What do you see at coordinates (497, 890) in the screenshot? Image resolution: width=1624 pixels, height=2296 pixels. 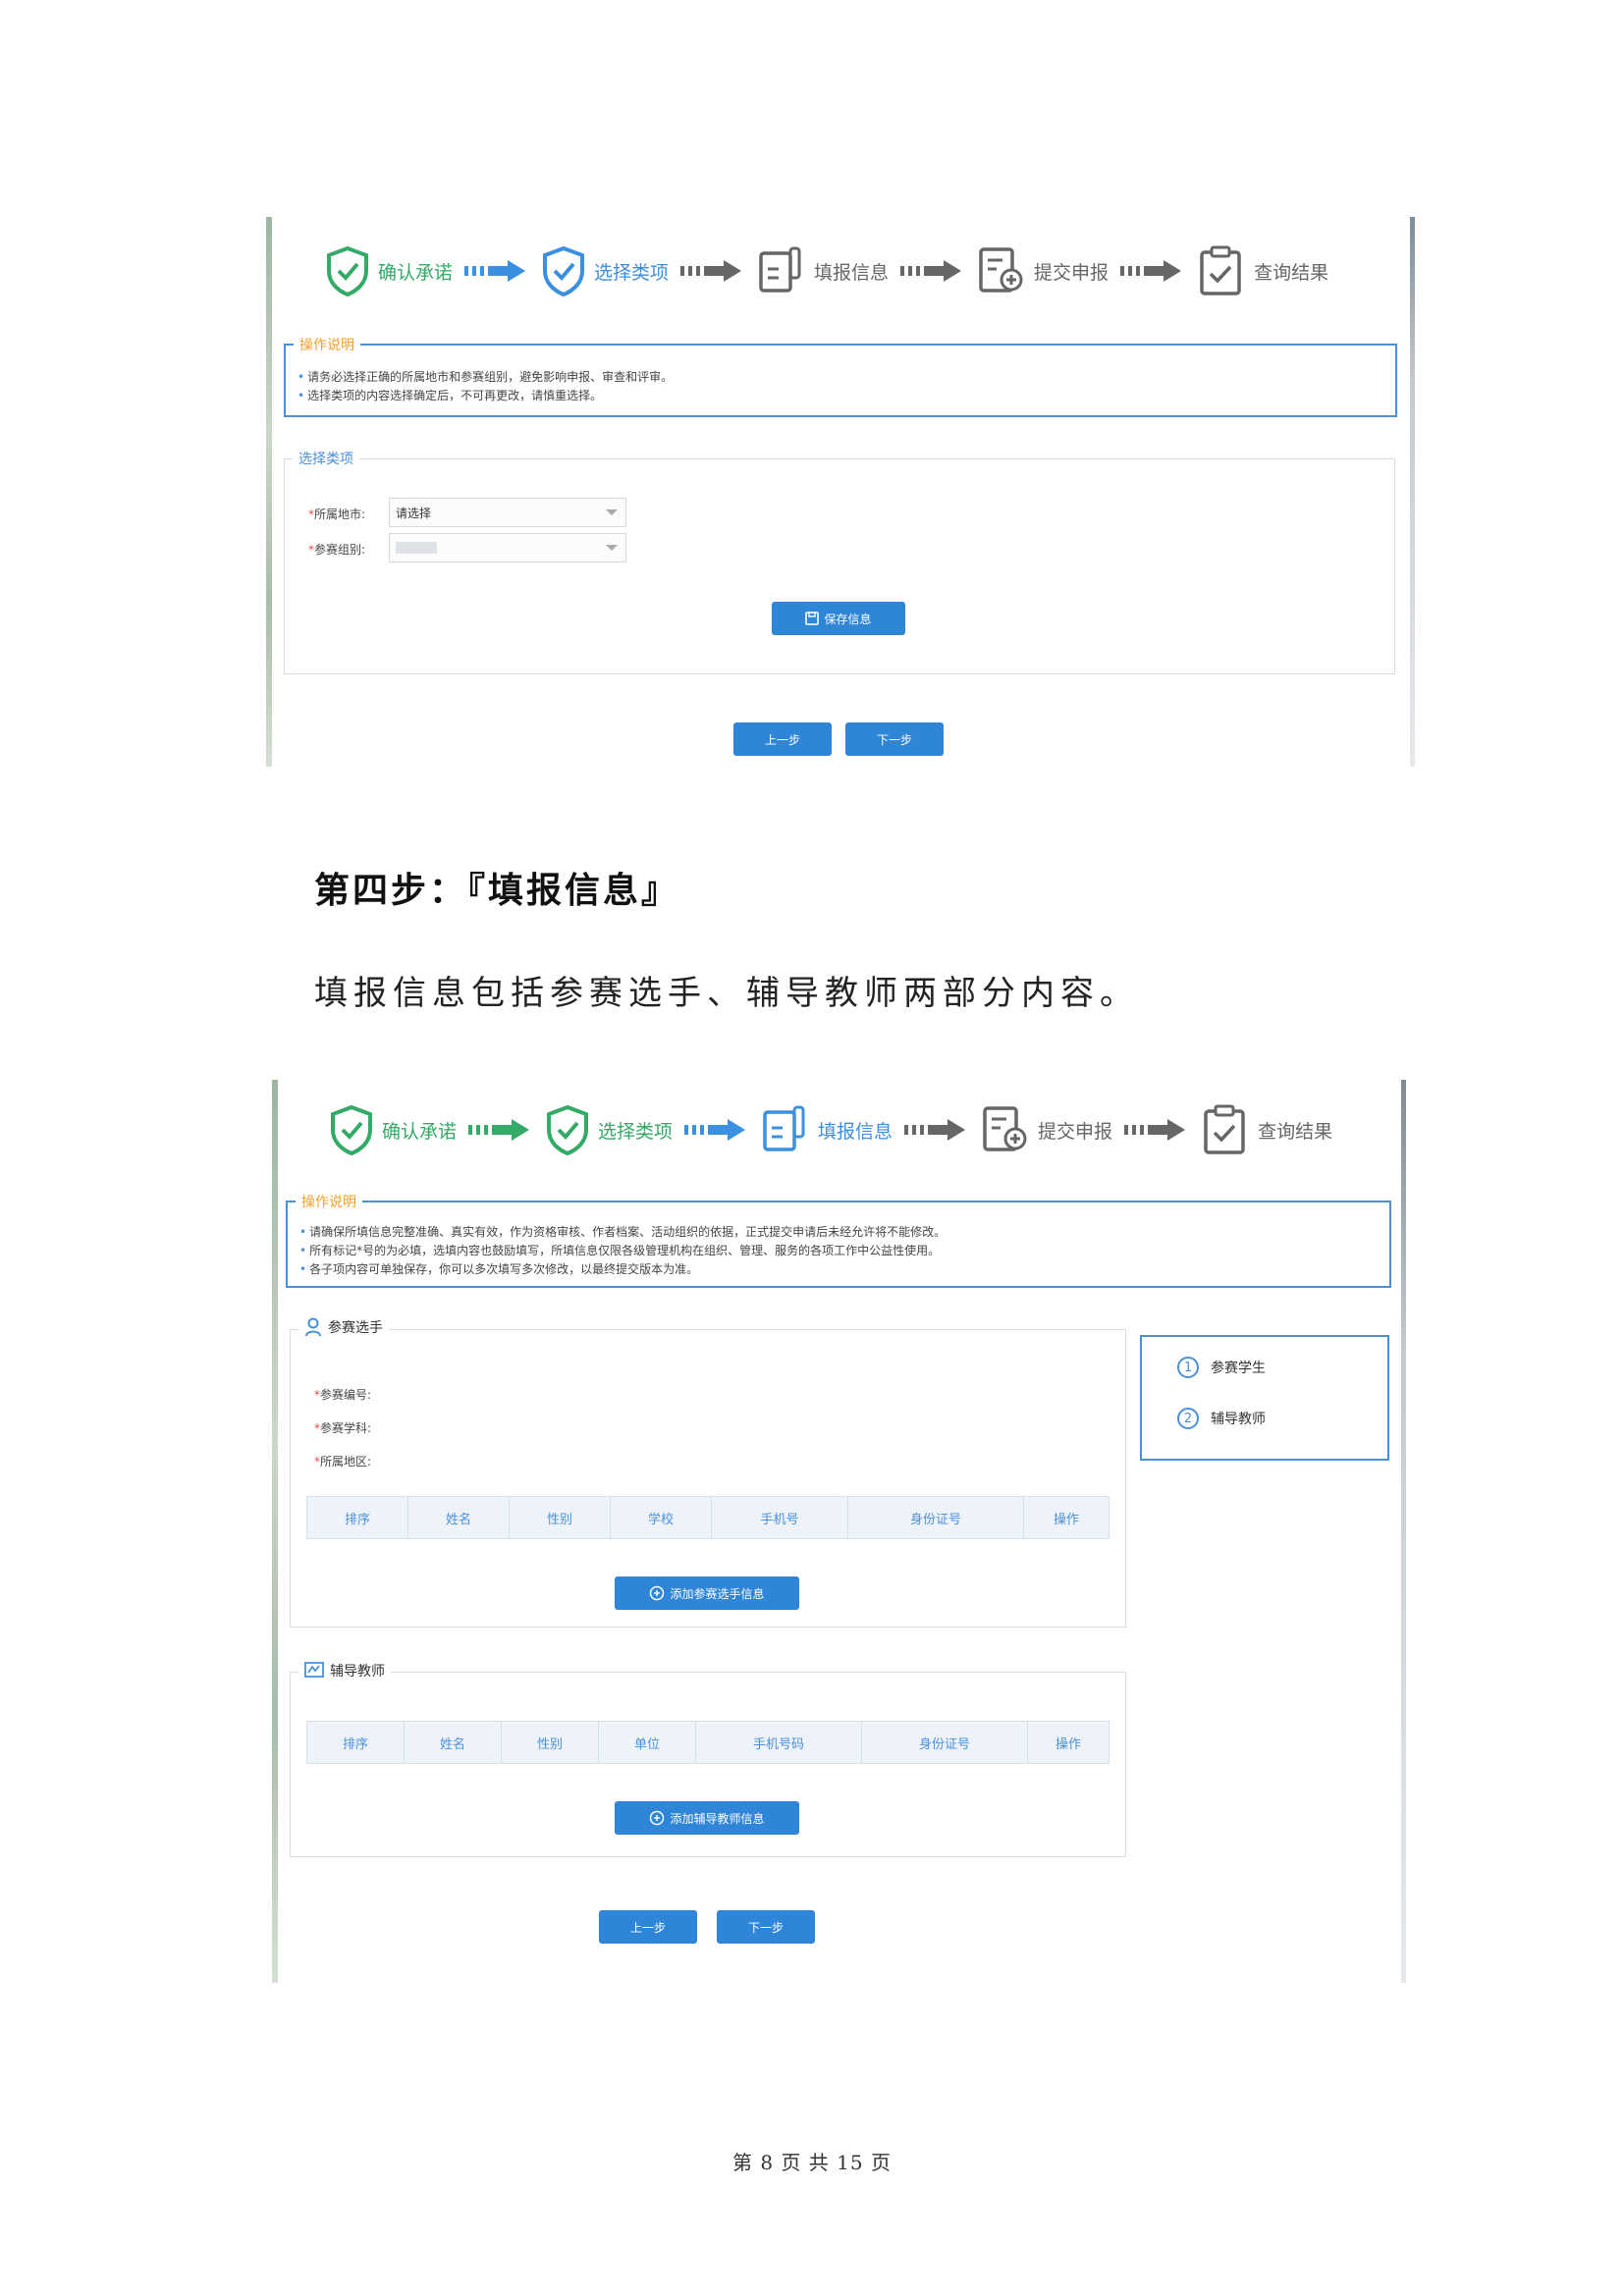 I see `step-heading: 第四步：『填报信息』` at bounding box center [497, 890].